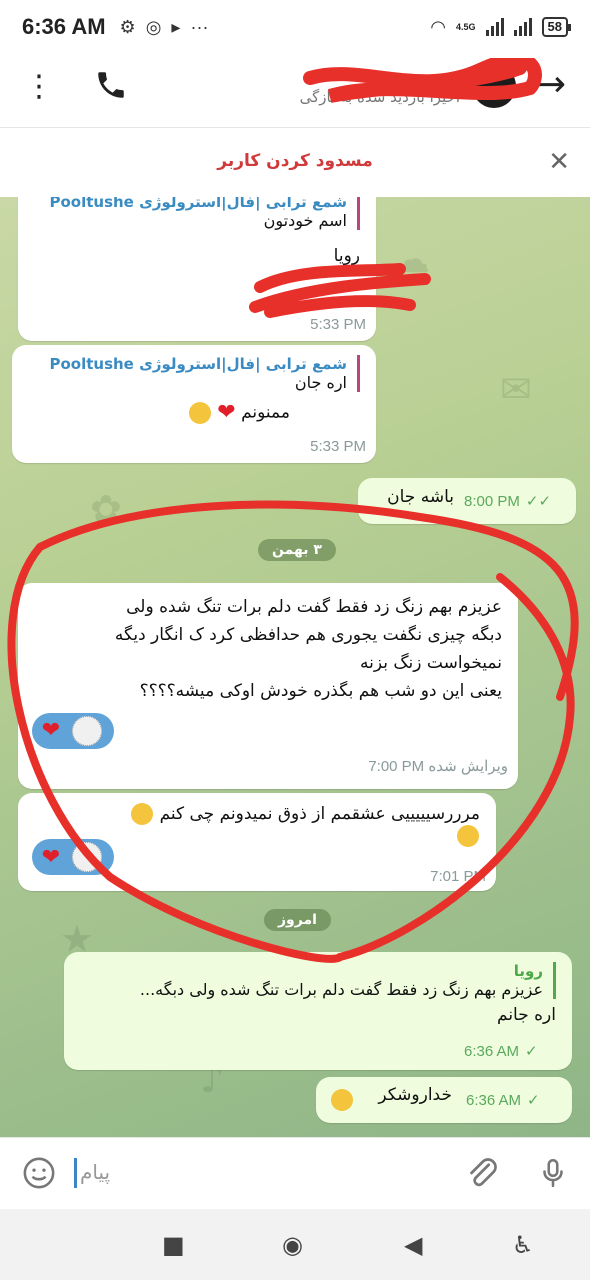 This screenshot has width=590, height=1280. Describe the element at coordinates (482, 1173) in the screenshot. I see `attach-icon` at that location.